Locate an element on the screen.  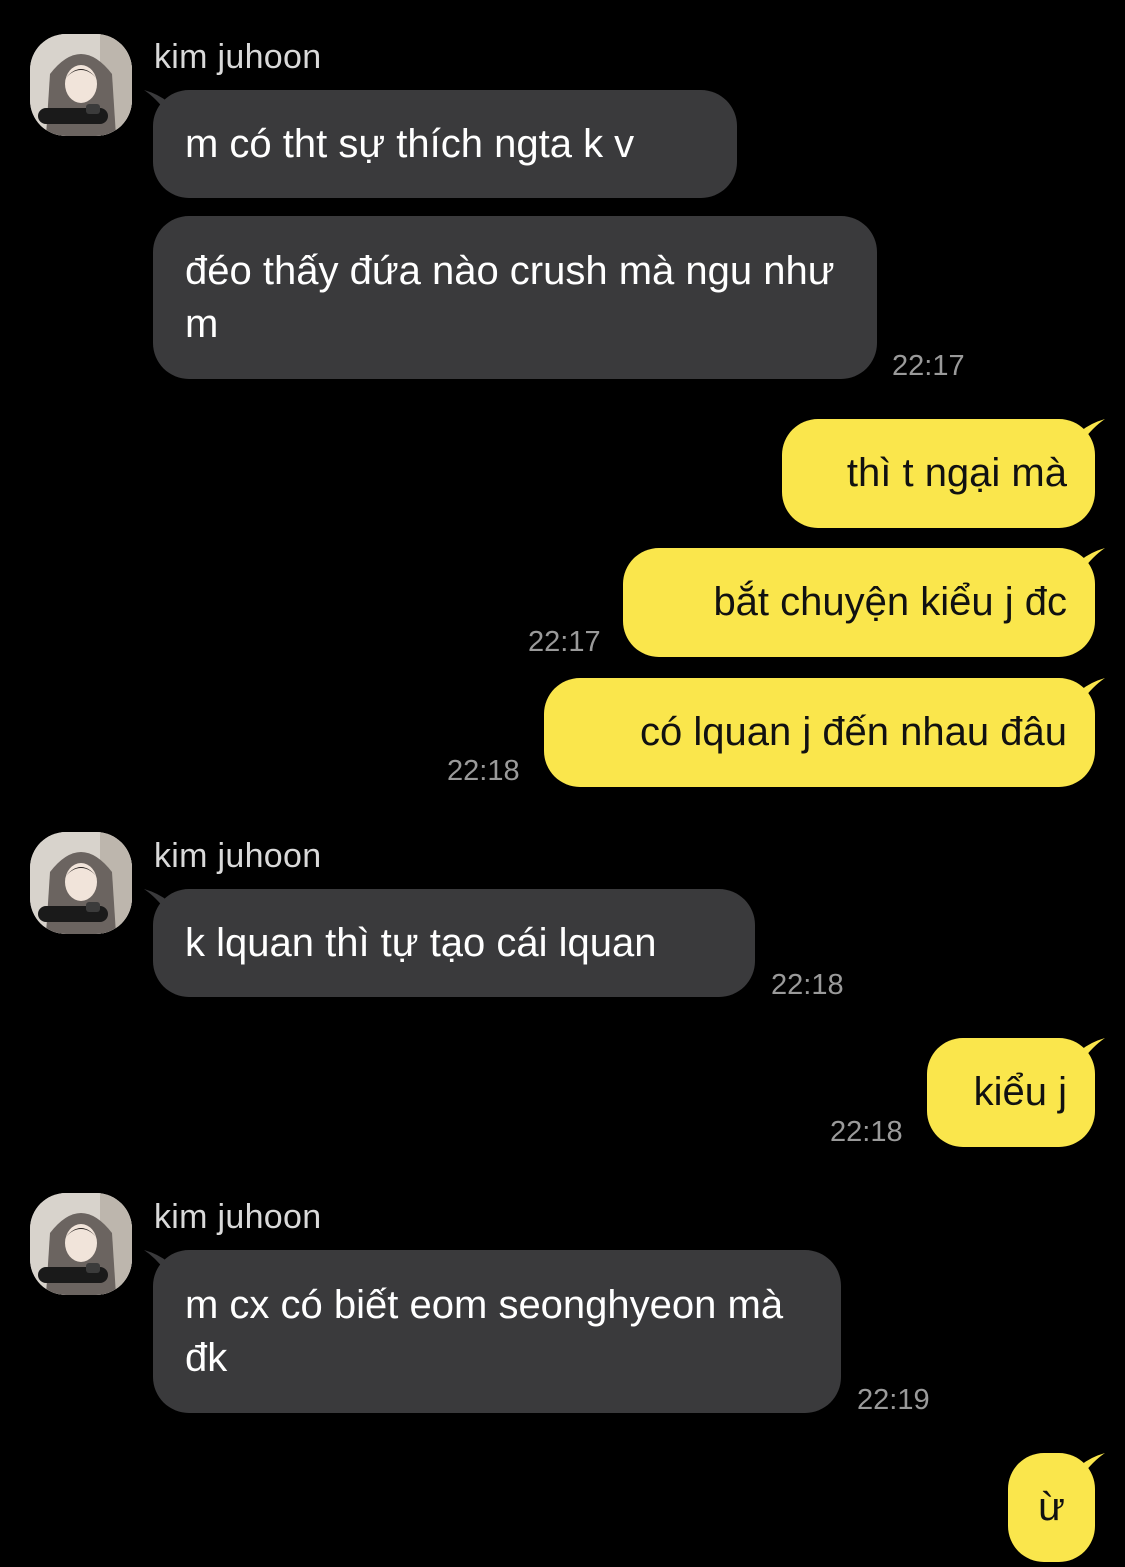
message-bubble-incoming: đéo thấy đứa nào crush mà ngu như m is located at coordinates (515, 297).